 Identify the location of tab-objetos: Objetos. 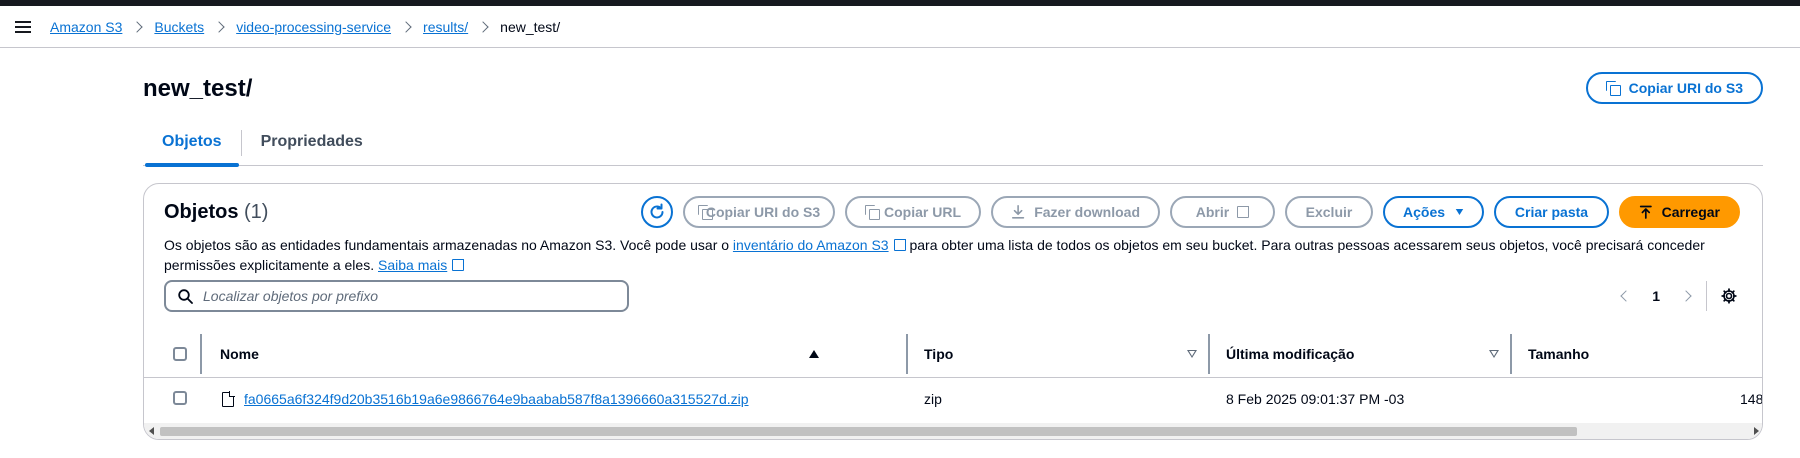
(192, 148).